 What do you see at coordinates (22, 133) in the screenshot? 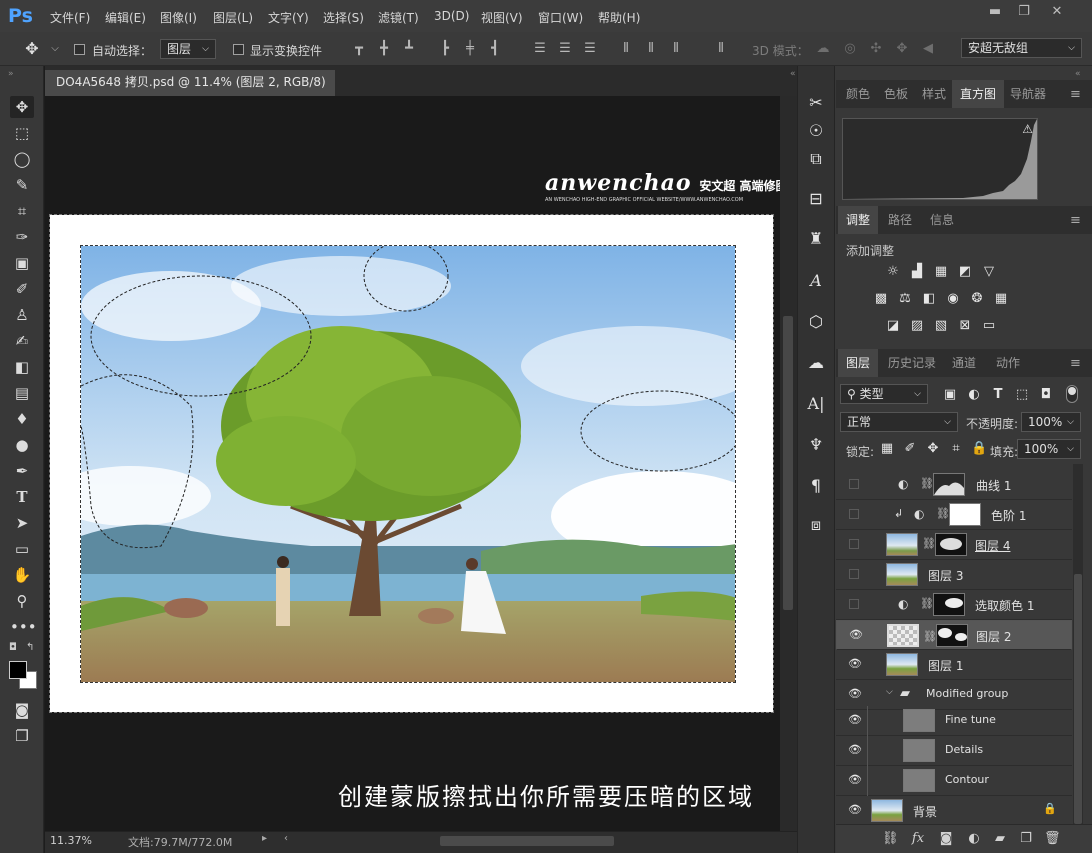
I see `marquee-tool-icon: ⬚` at bounding box center [22, 133].